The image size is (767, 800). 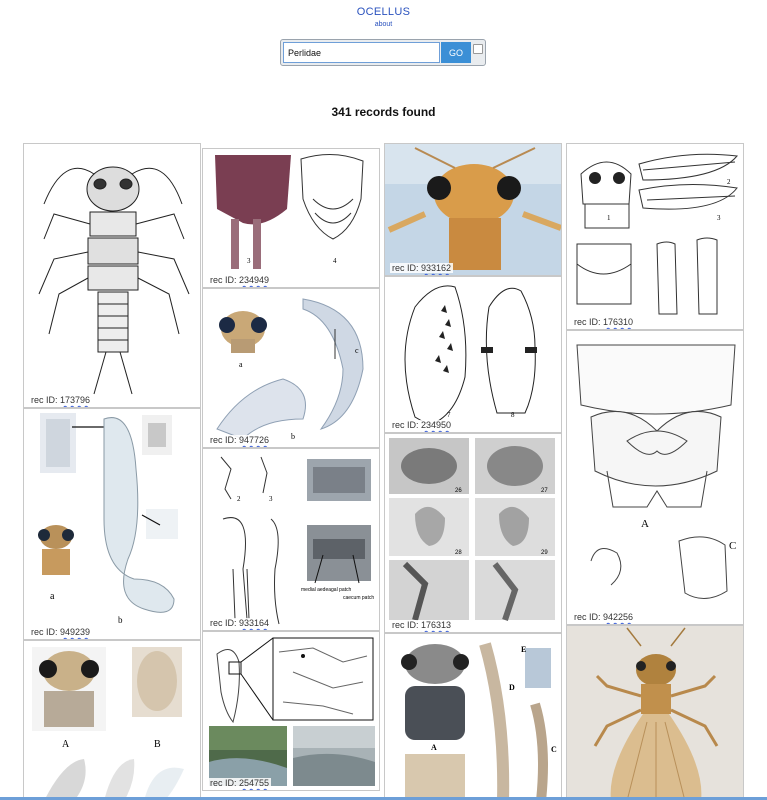 I want to click on record-id-label: rec ID: 254755, so click(x=240, y=783).